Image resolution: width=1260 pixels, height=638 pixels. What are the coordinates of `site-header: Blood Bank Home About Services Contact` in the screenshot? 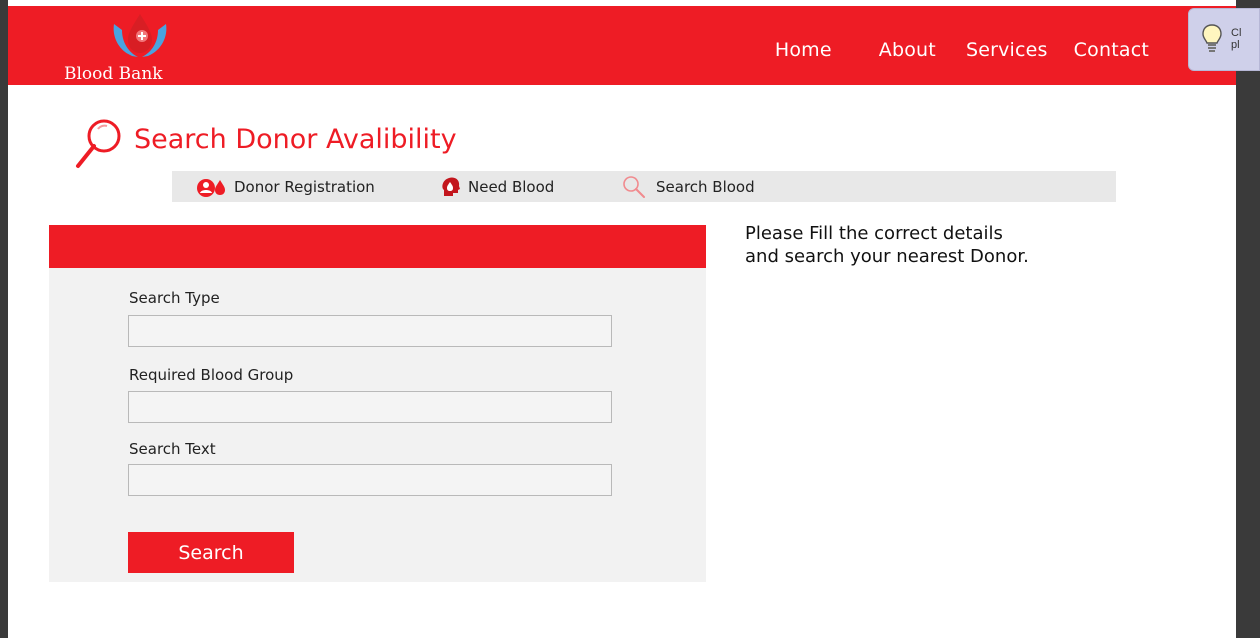 It's located at (622, 45).